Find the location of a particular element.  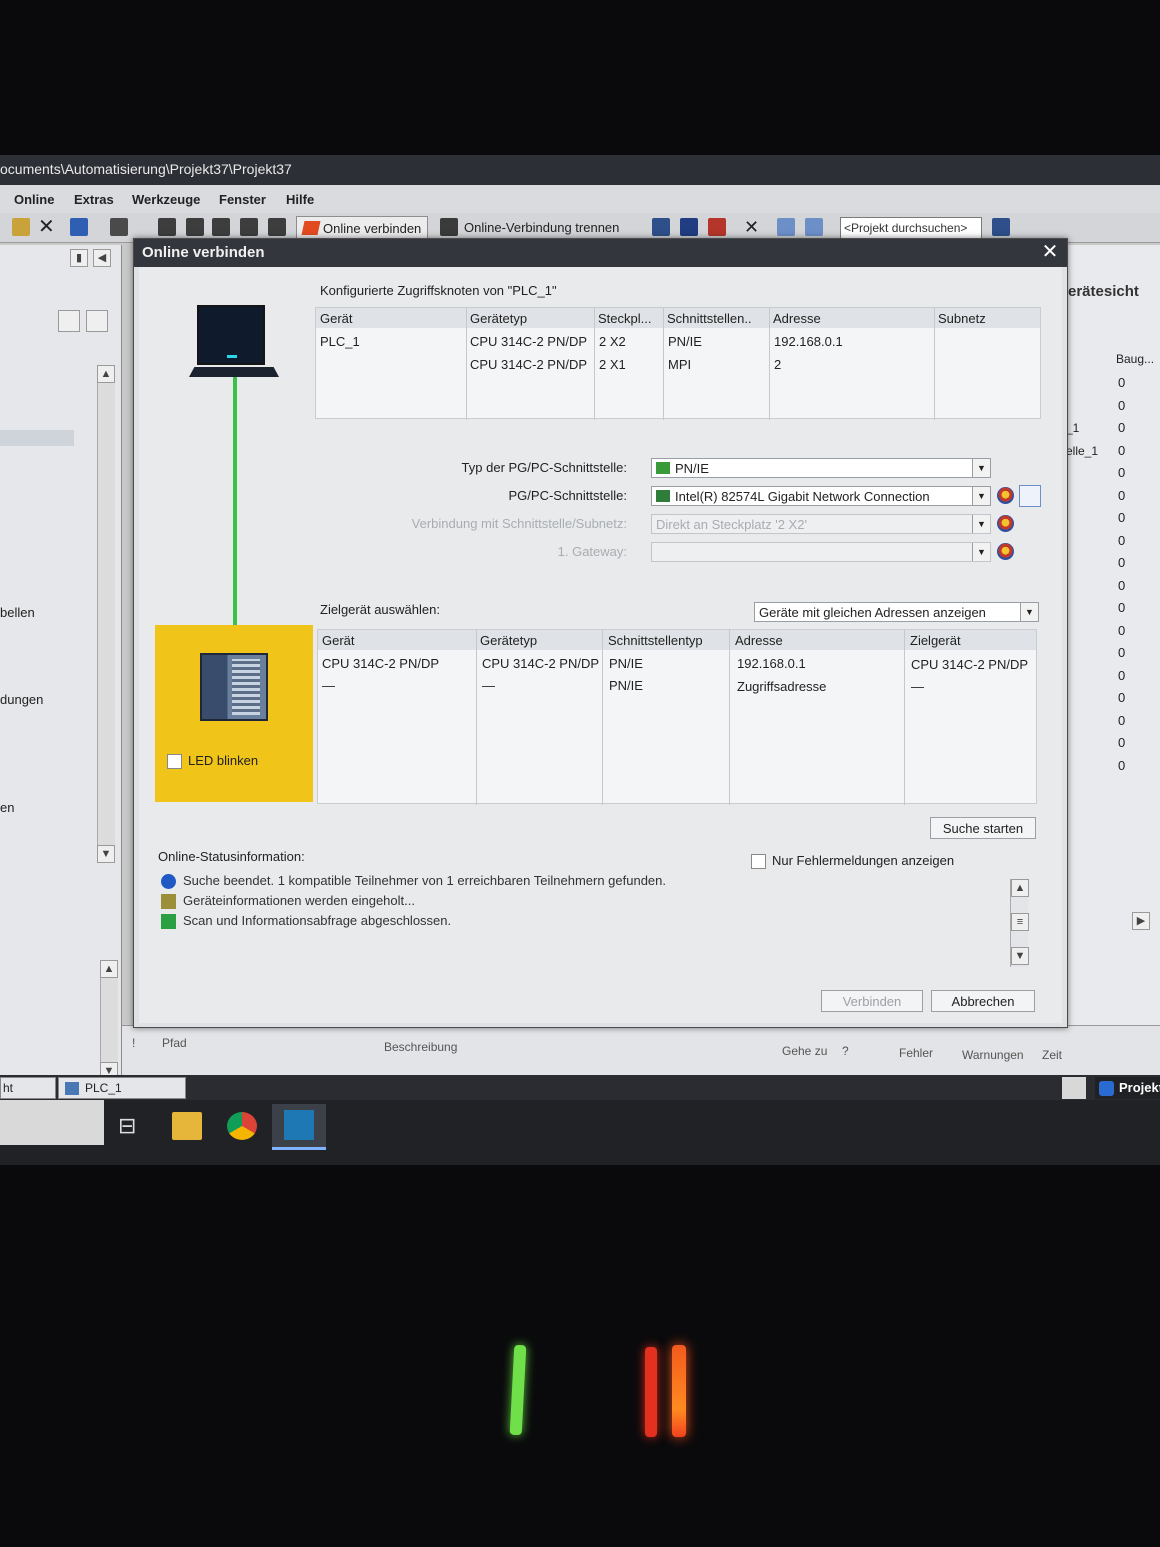

menu-online: Online is located at coordinates (34, 199).